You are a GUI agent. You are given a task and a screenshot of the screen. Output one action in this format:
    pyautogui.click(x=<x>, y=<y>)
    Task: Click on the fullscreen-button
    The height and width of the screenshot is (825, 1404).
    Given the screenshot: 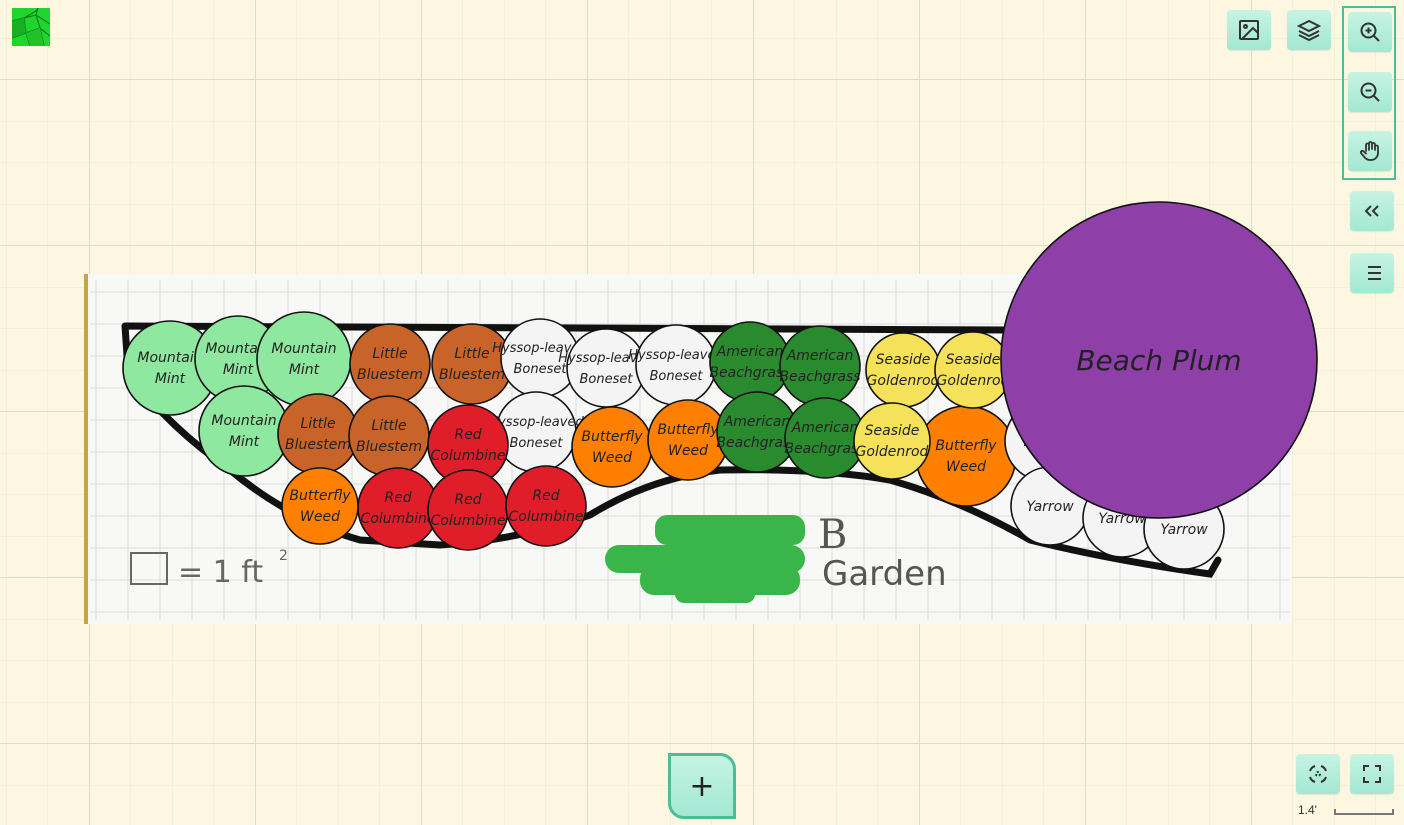 What is the action you would take?
    pyautogui.click(x=1372, y=774)
    